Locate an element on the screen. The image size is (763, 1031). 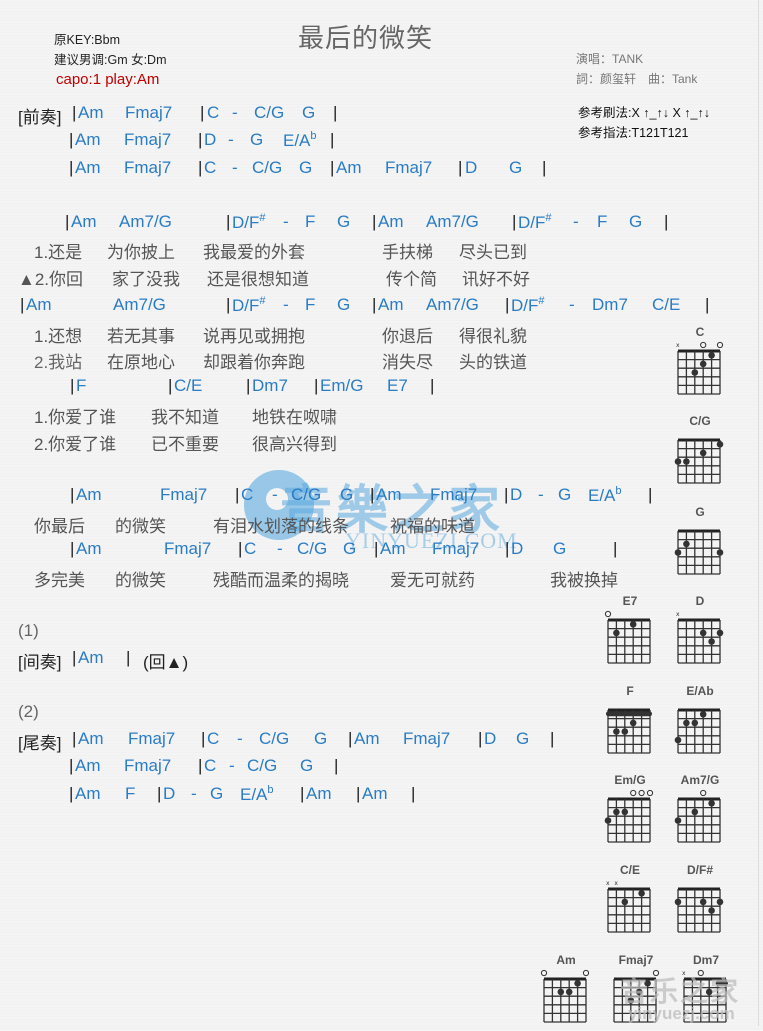
chord-diagram-name: D is located at coordinates (700, 601).